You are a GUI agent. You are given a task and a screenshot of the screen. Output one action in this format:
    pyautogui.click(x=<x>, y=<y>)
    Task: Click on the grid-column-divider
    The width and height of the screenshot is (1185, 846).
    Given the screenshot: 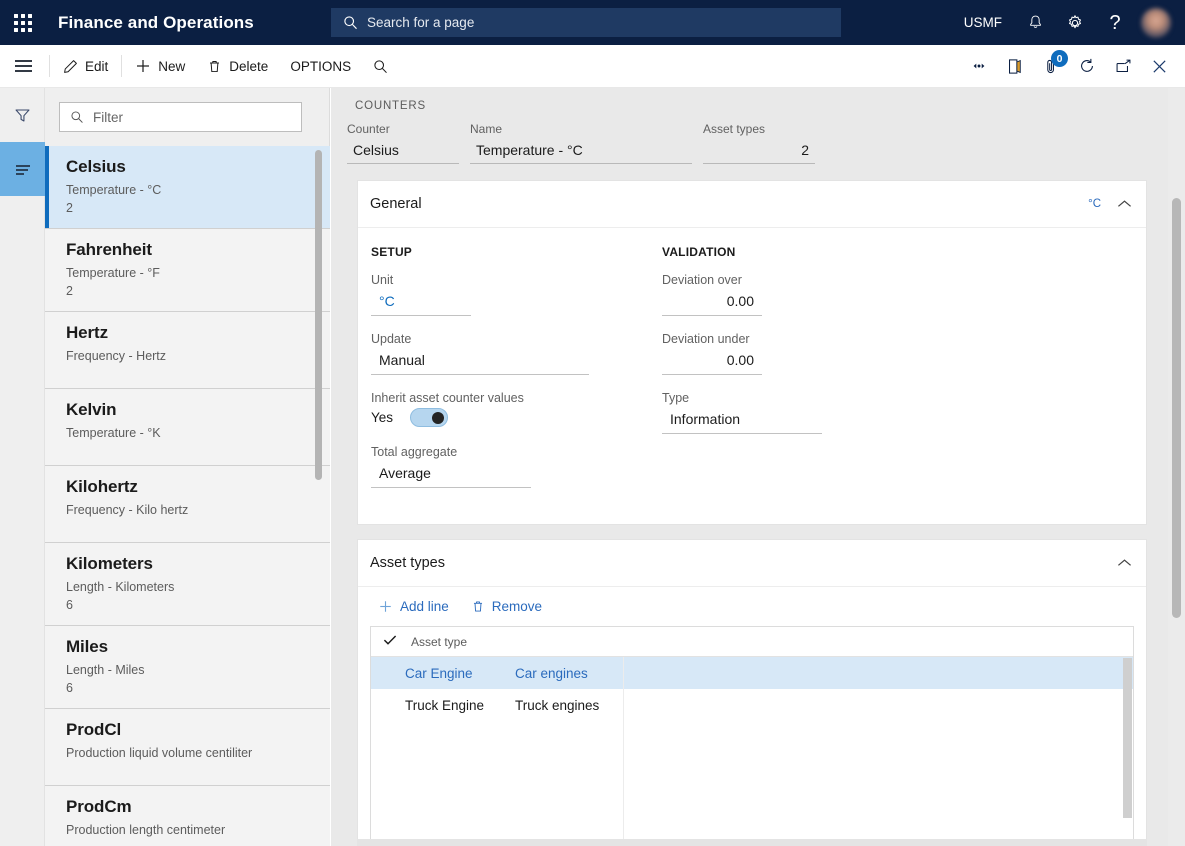 What is the action you would take?
    pyautogui.click(x=623, y=751)
    